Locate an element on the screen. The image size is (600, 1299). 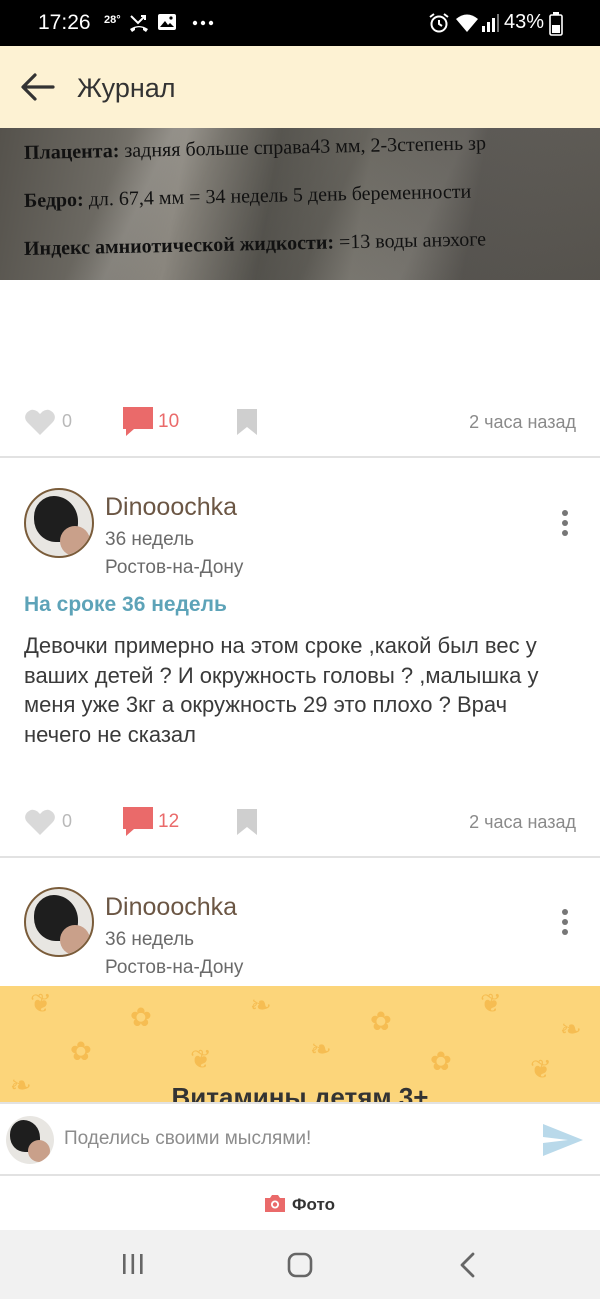
system-nav-bar is located at coordinates (300, 1264).